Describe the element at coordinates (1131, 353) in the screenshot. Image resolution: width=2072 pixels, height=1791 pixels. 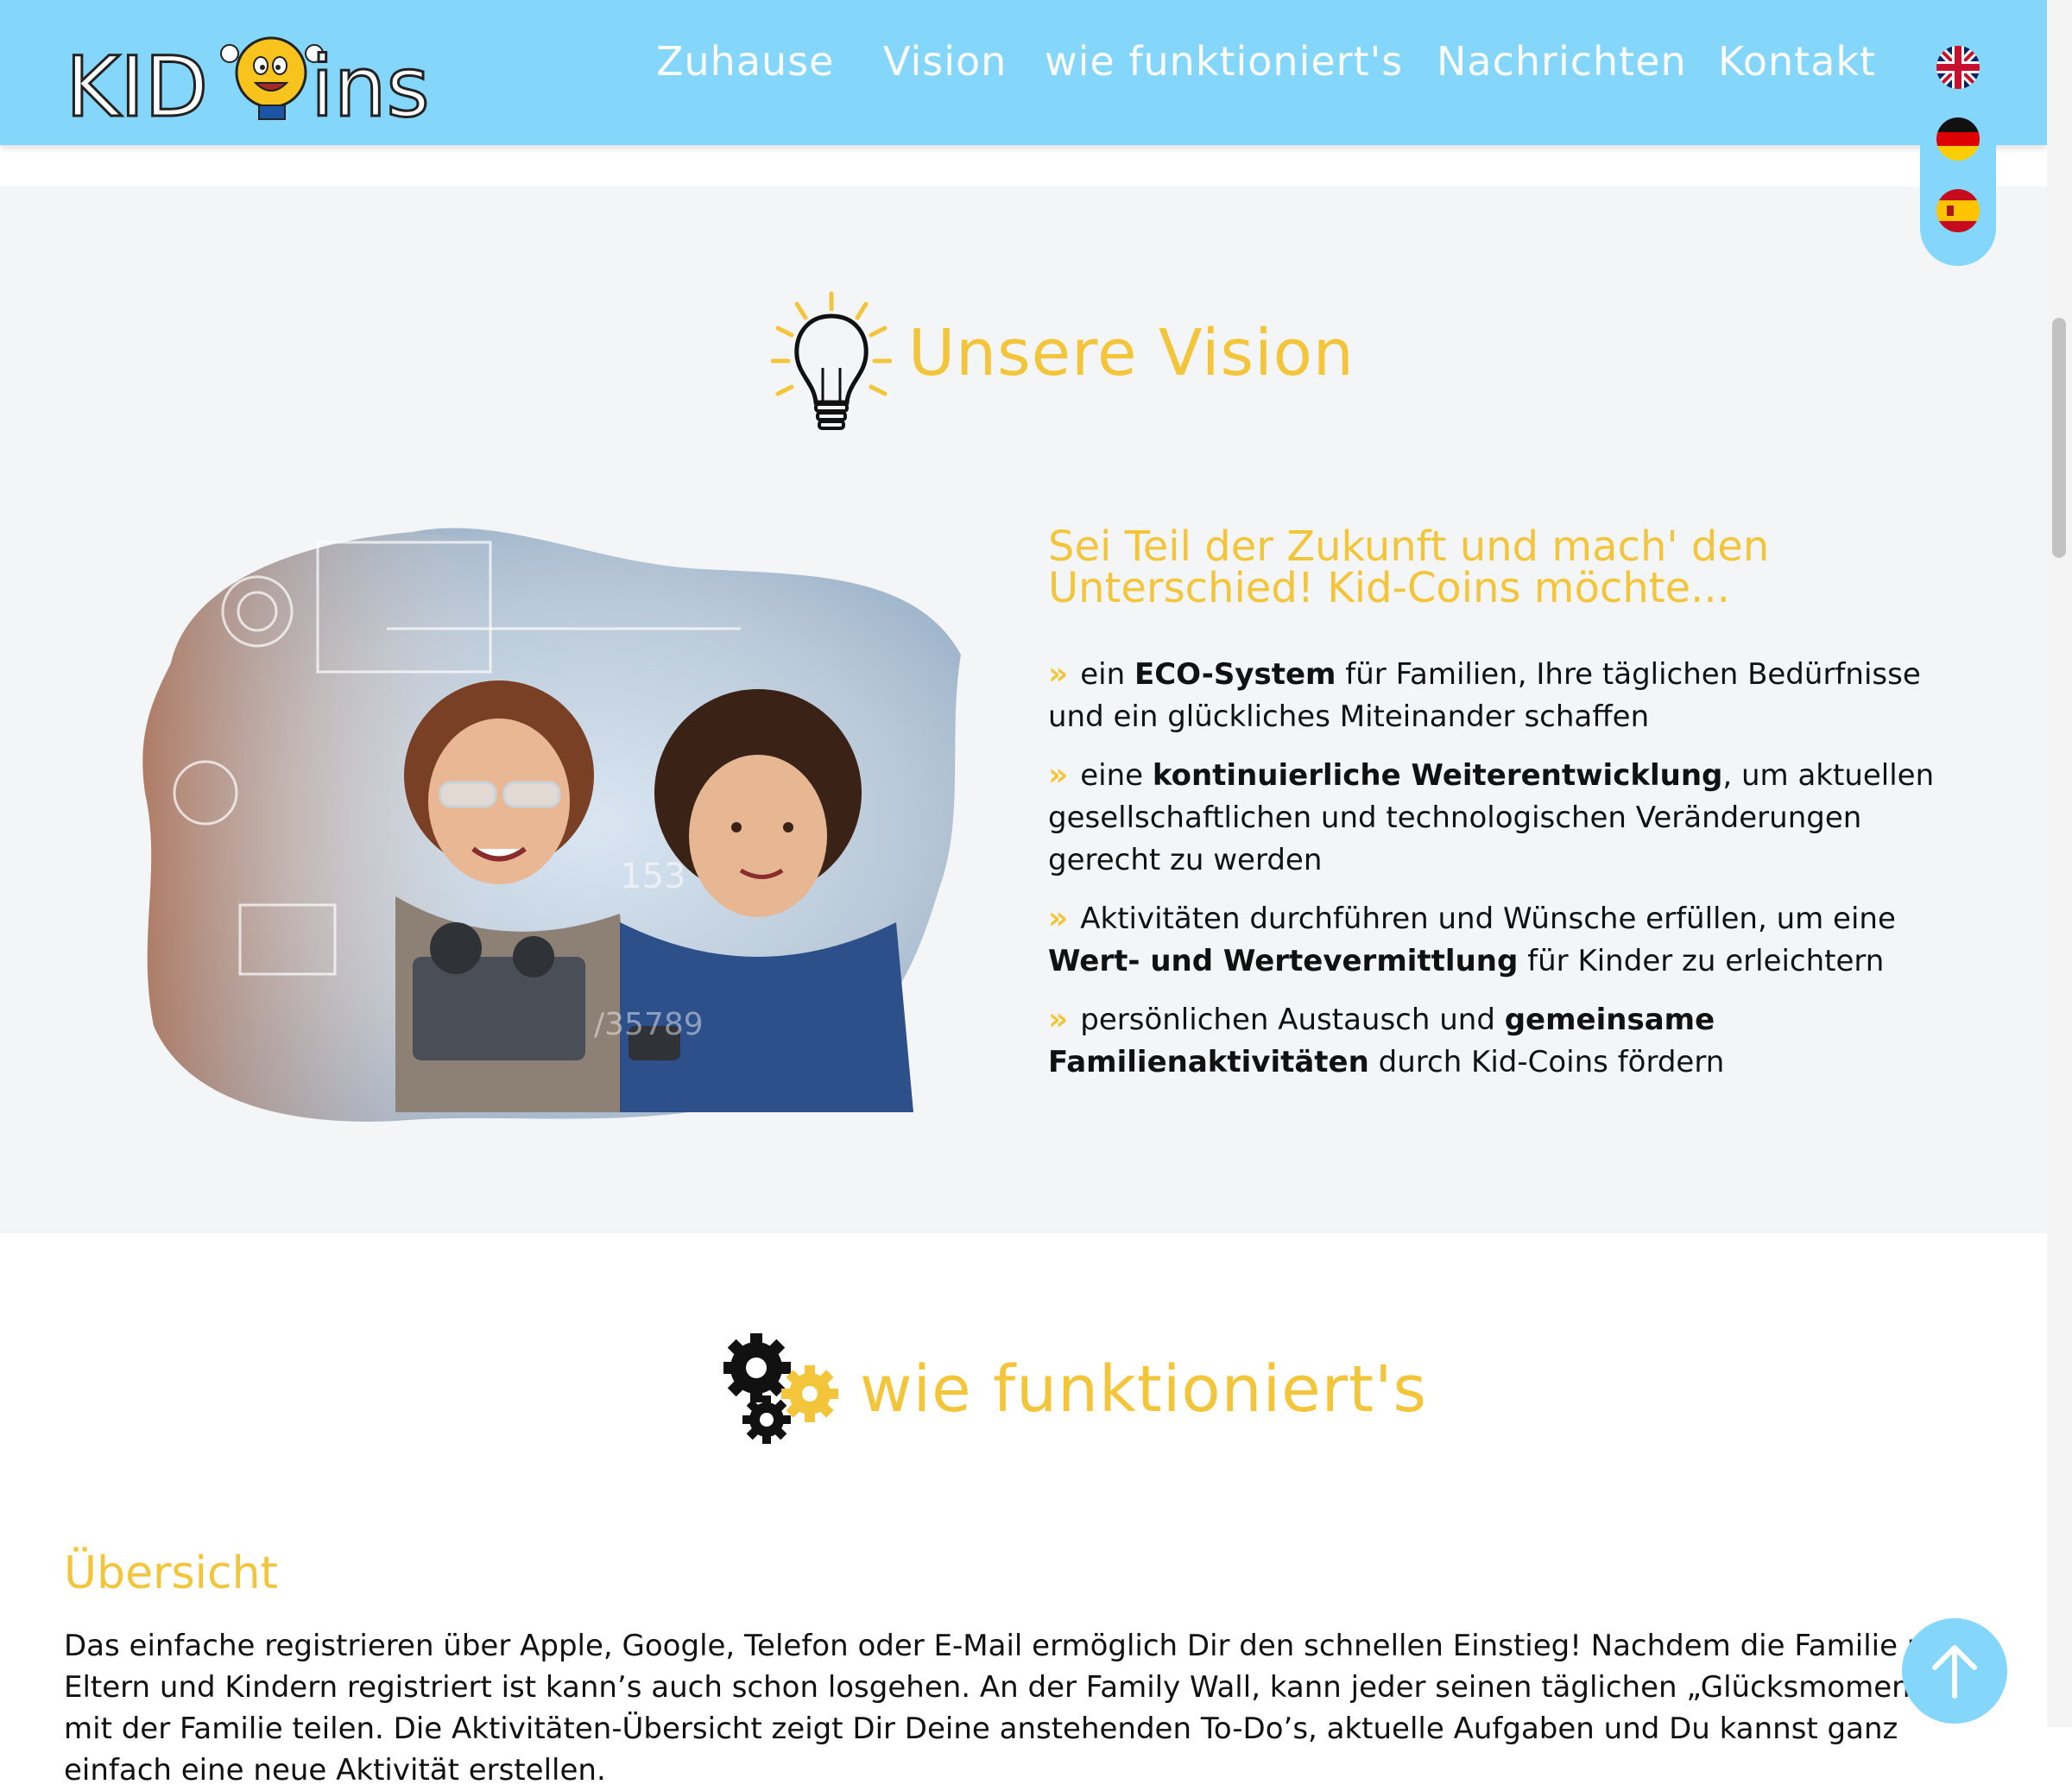
I see `vision-title: Unsere Vision` at that location.